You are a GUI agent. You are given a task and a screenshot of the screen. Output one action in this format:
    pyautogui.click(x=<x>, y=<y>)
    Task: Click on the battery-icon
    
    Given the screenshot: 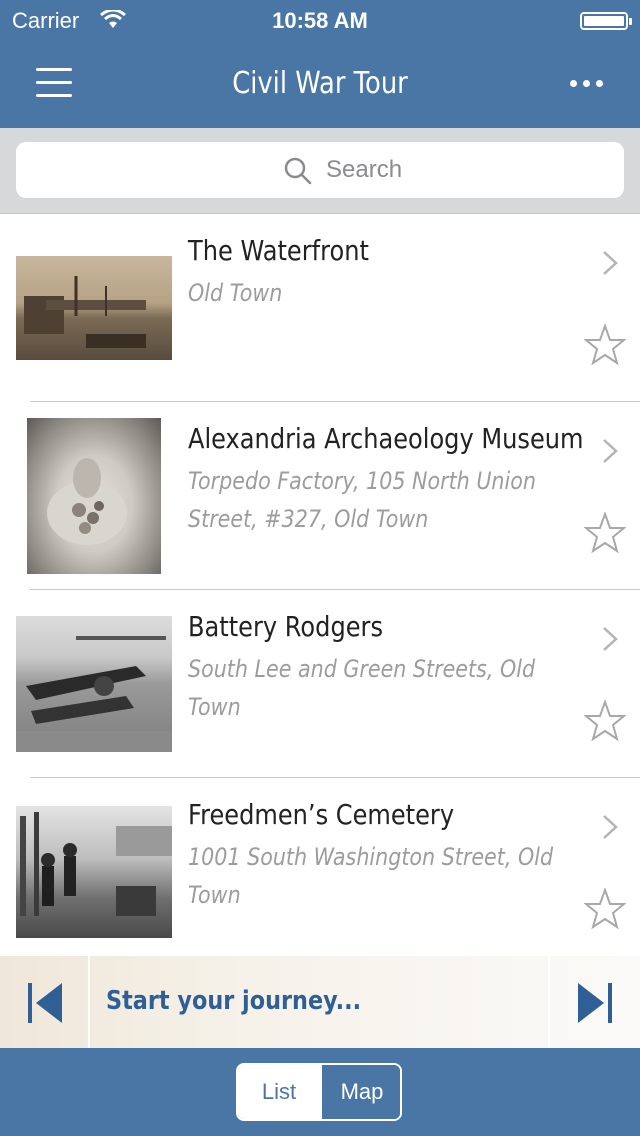 What is the action you would take?
    pyautogui.click(x=606, y=21)
    